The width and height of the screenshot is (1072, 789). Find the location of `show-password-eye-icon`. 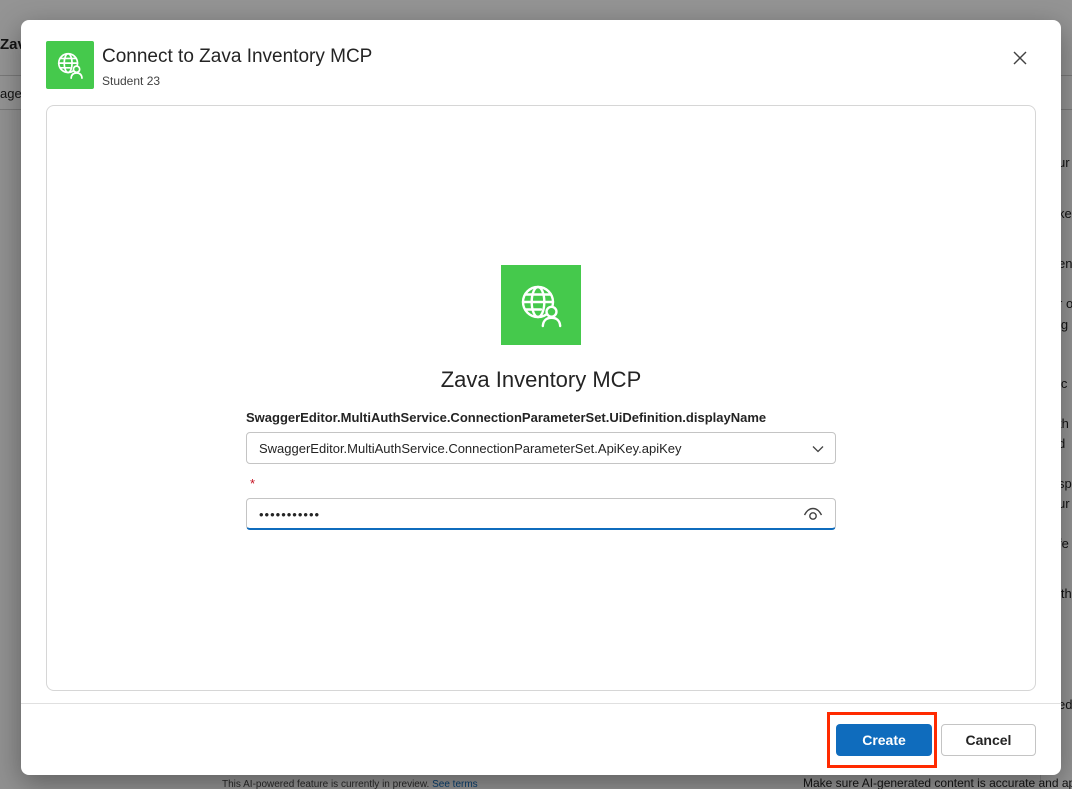

show-password-eye-icon is located at coordinates (813, 514).